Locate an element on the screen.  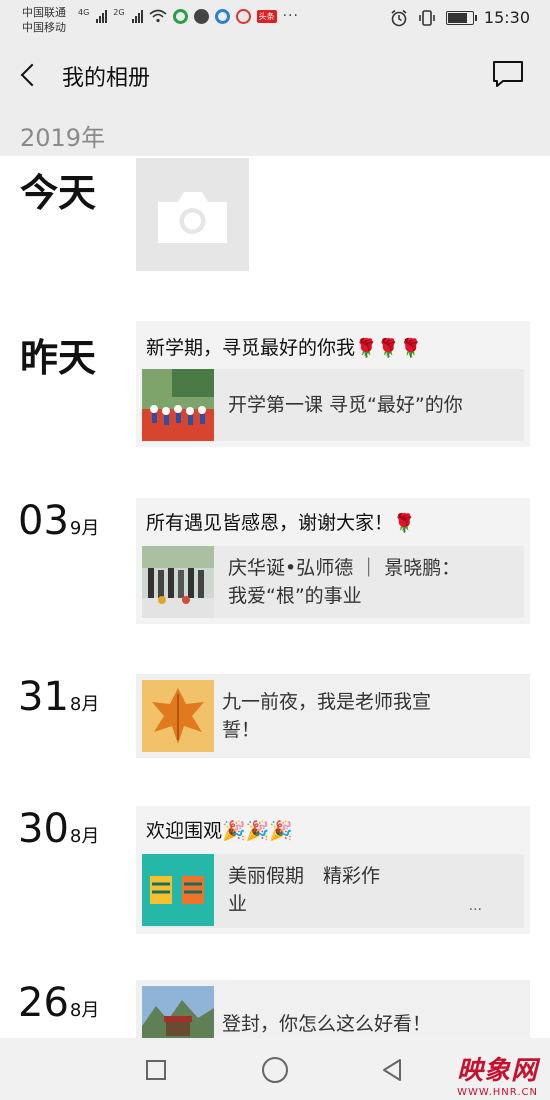
carrier-info: 中国联通 中国移动 is located at coordinates (44, 20).